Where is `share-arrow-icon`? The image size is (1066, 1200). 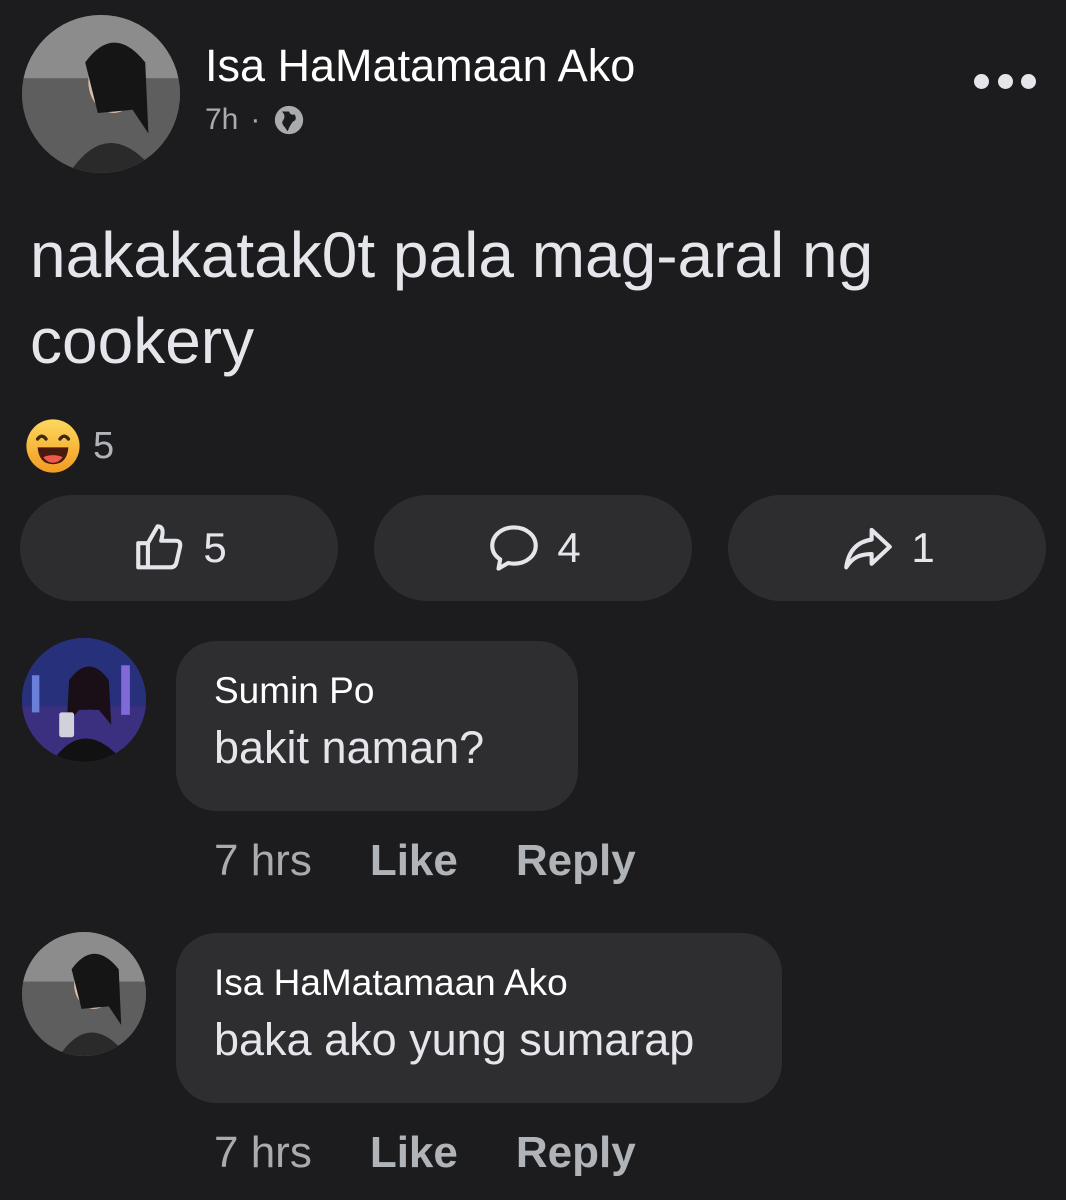
share-arrow-icon is located at coordinates (868, 548).